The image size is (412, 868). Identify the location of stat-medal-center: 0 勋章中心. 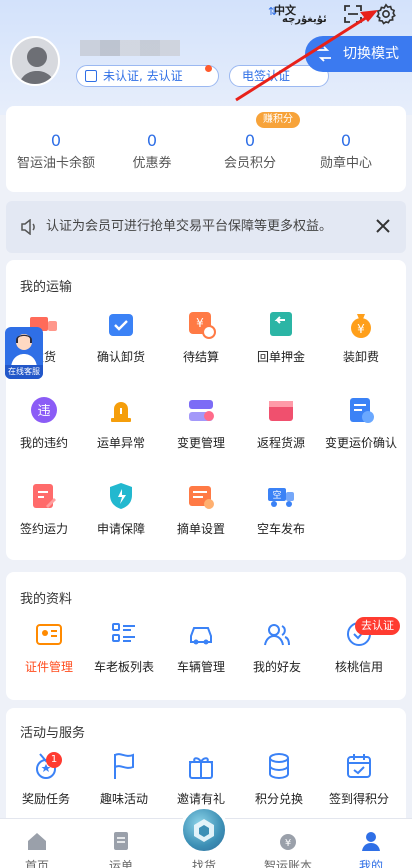
(346, 152).